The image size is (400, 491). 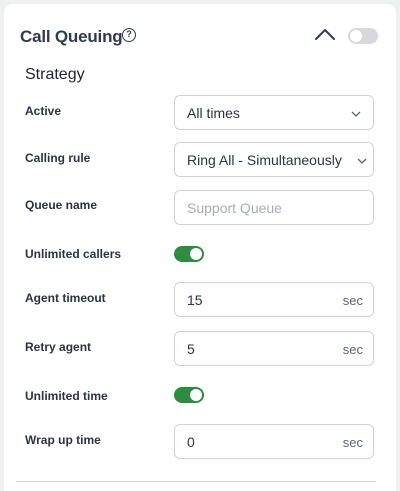 I want to click on wrap-up-time-value: 0, so click(x=191, y=442).